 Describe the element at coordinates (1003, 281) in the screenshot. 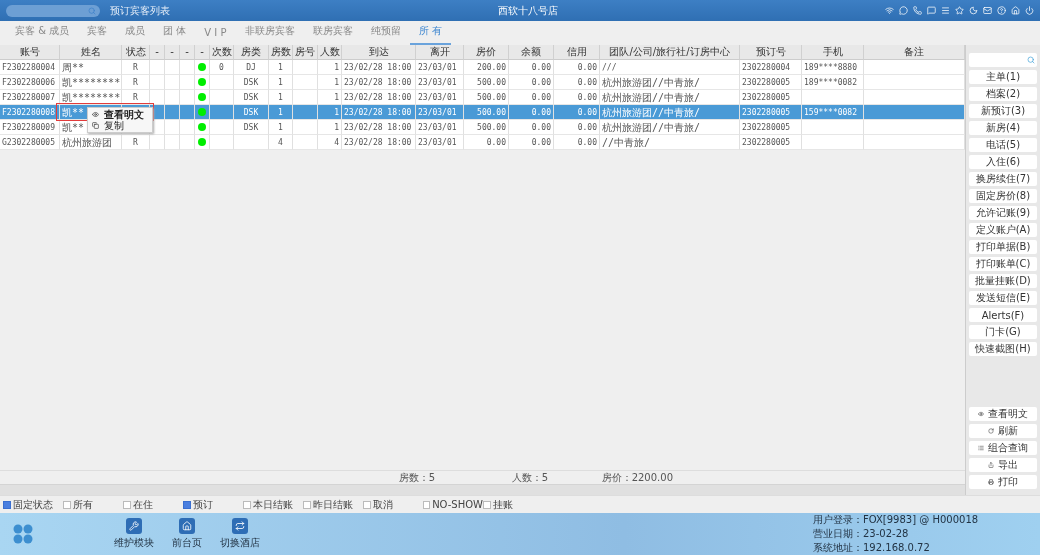

I see `action-button: 批量挂账(D)` at that location.